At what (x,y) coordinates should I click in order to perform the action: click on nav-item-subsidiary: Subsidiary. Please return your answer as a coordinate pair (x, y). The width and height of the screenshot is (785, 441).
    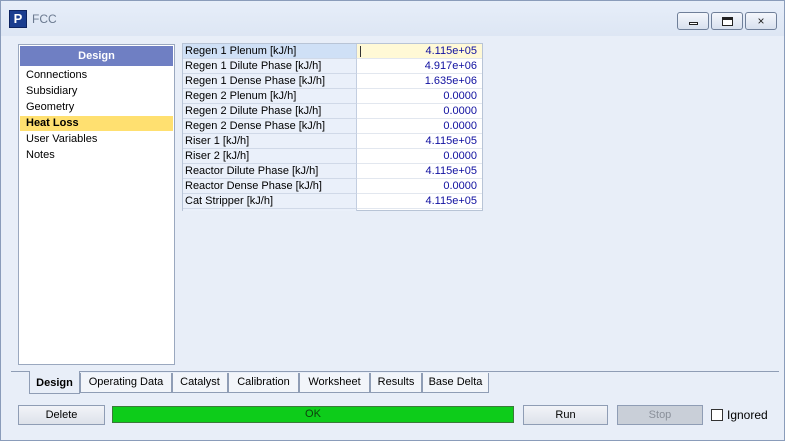
    Looking at the image, I should click on (96, 91).